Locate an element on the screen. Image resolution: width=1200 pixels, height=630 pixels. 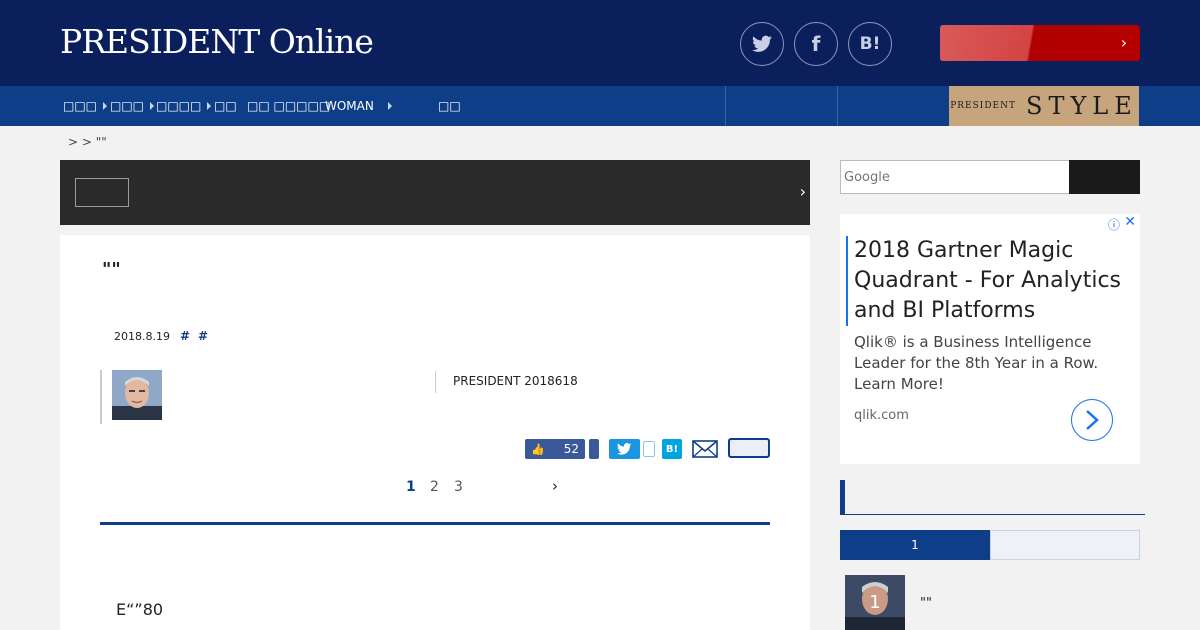
article-body-text: E“”80 is located at coordinates (140, 609).